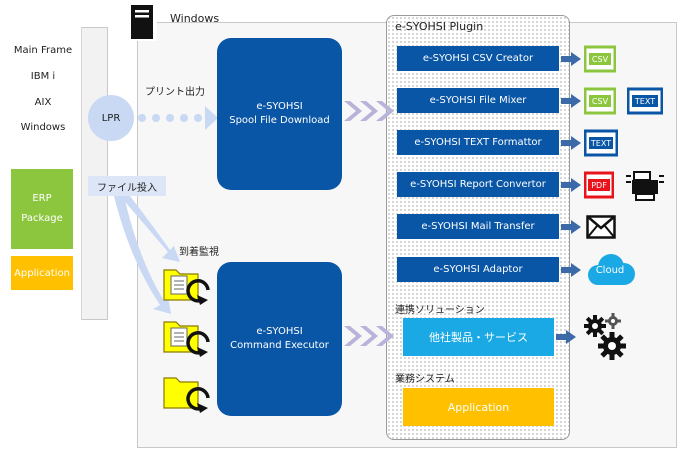 This screenshot has width=680, height=454. What do you see at coordinates (601, 227) in the screenshot?
I see `mail-icon` at bounding box center [601, 227].